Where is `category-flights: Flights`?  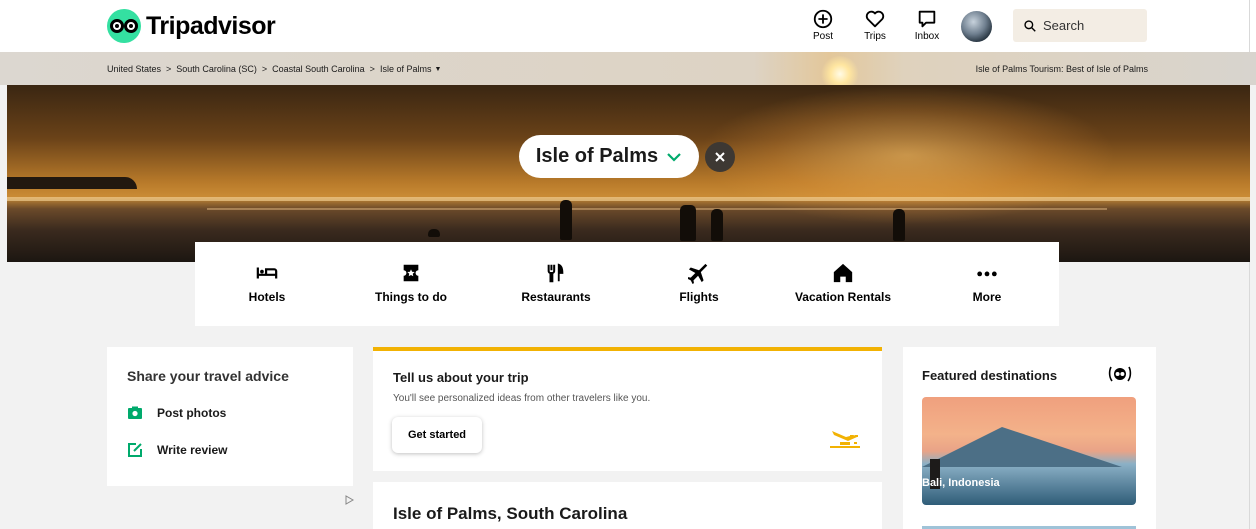 category-flights: Flights is located at coordinates (699, 284).